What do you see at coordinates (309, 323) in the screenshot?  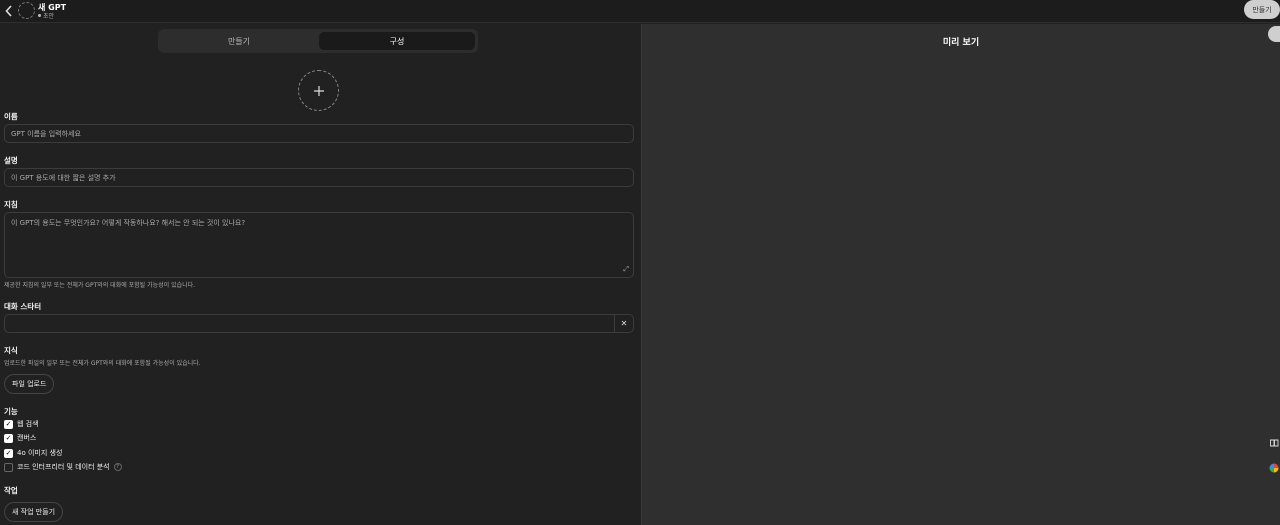 I see `starter-input` at bounding box center [309, 323].